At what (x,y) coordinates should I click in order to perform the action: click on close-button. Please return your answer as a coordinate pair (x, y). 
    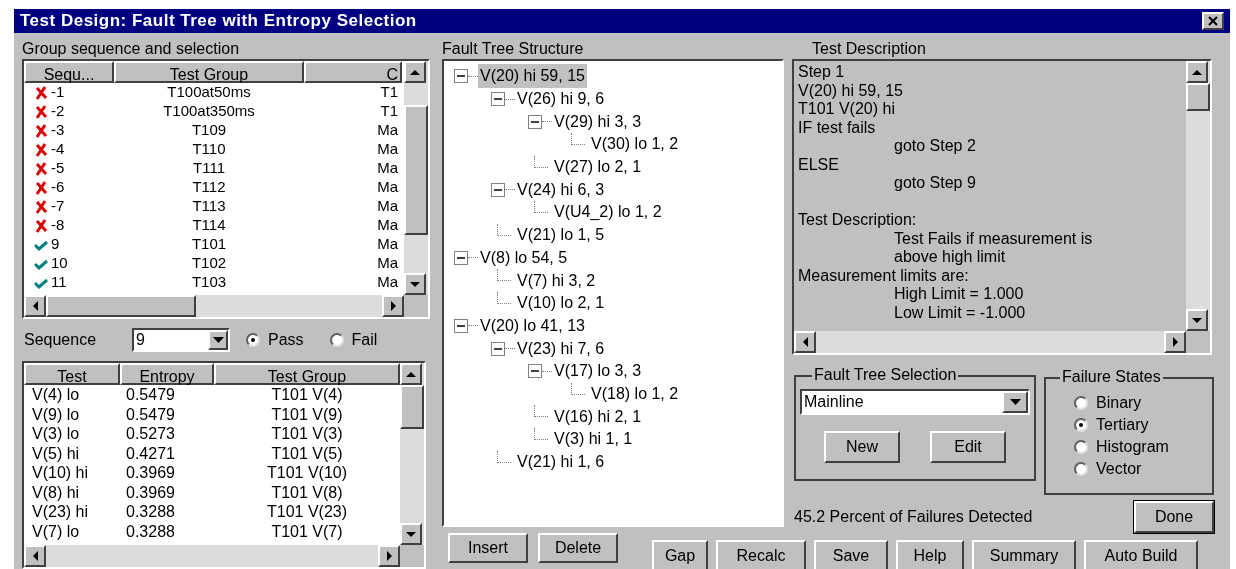
    Looking at the image, I should click on (1213, 21).